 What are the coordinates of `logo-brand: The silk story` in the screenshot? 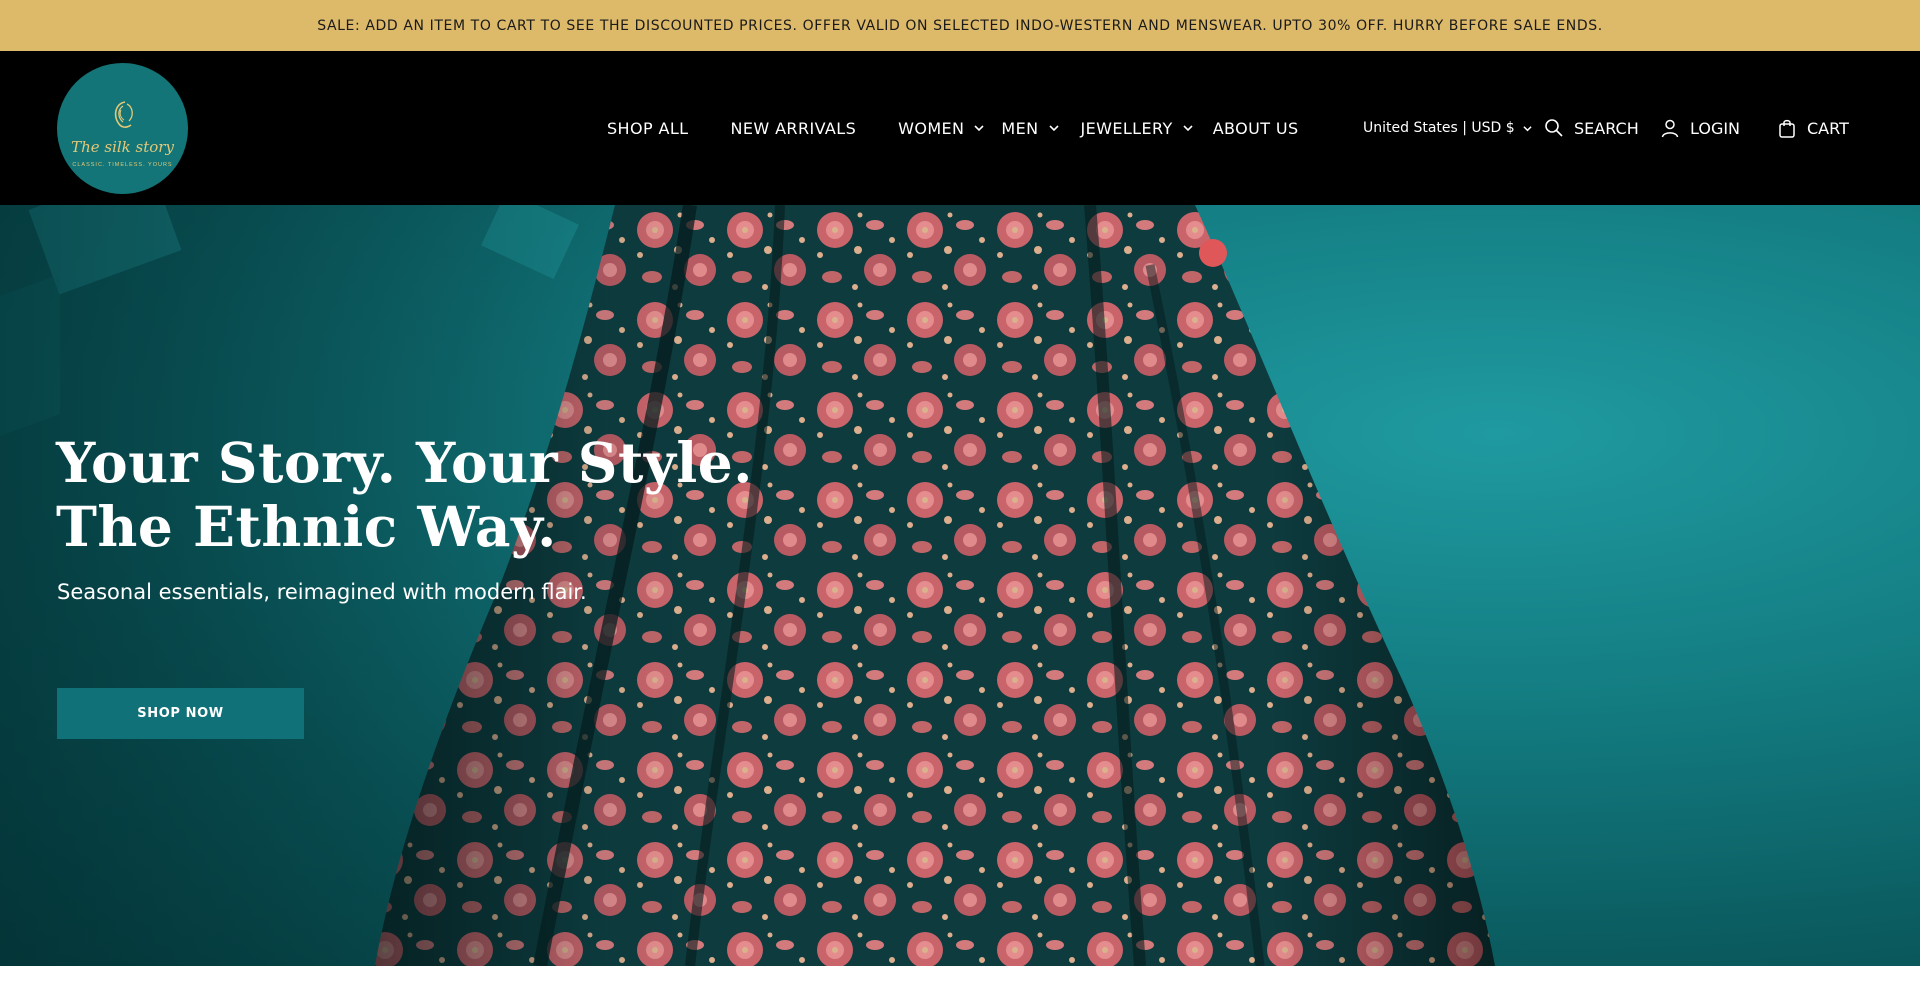 It's located at (122, 146).